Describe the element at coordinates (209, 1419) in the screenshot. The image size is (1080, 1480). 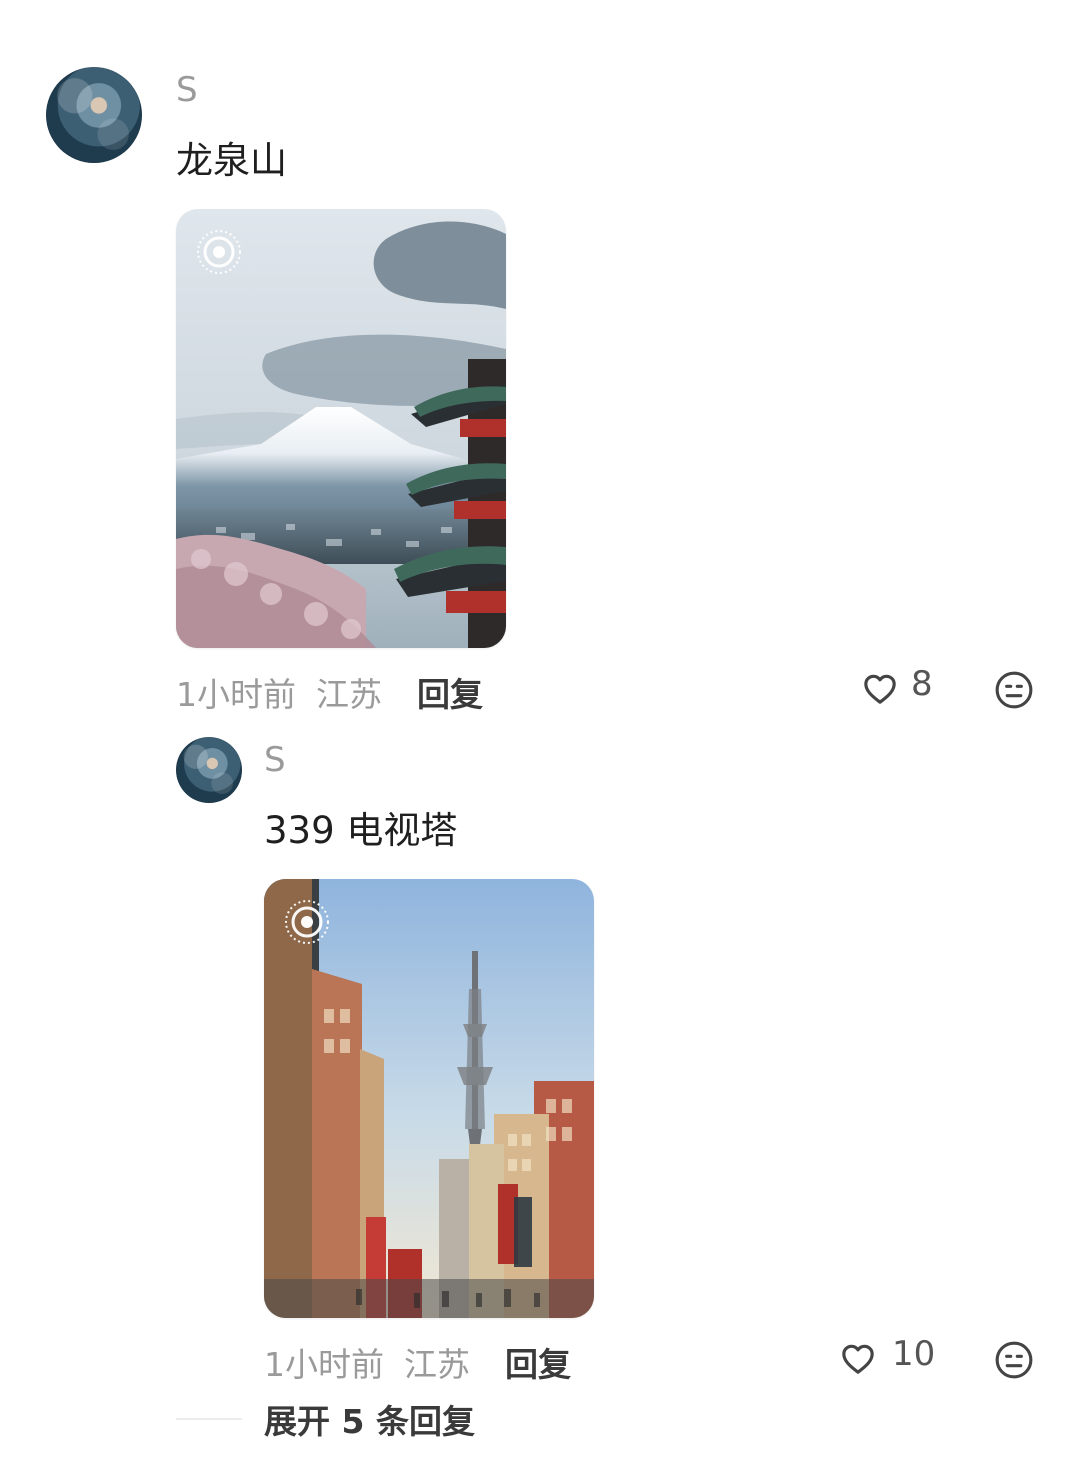
I see `divider` at that location.